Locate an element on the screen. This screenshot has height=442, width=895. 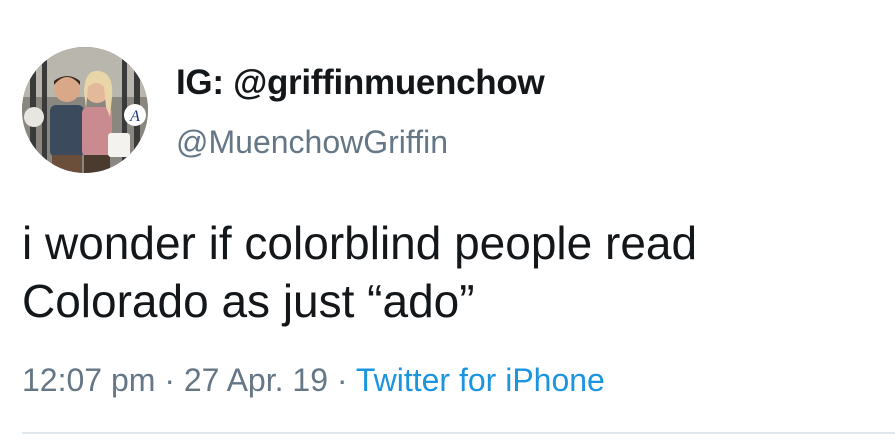
tweet-text-line: Colorado as just “ado” is located at coordinates (248, 301).